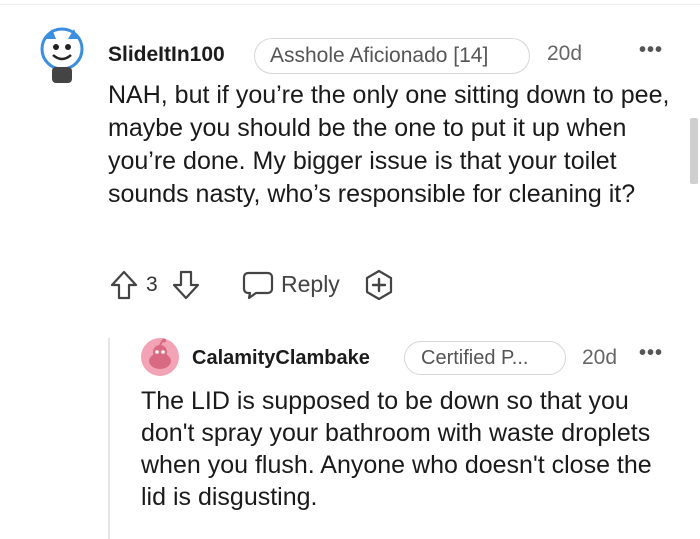 Image resolution: width=700 pixels, height=539 pixels. Describe the element at coordinates (565, 53) in the screenshot. I see `comment-age: 20d` at that location.